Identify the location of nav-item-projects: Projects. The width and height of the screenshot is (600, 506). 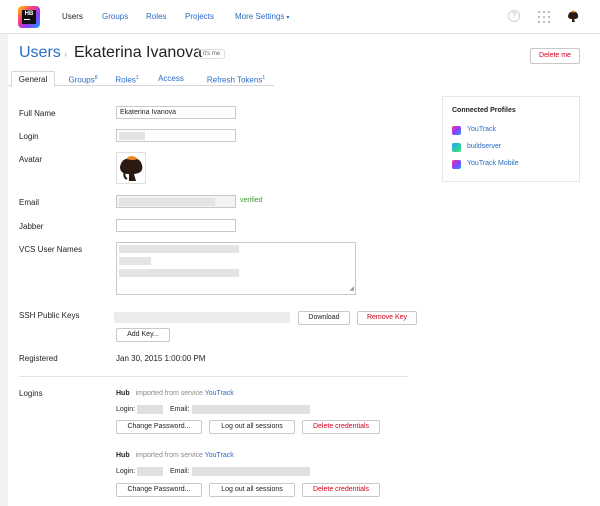
(199, 16).